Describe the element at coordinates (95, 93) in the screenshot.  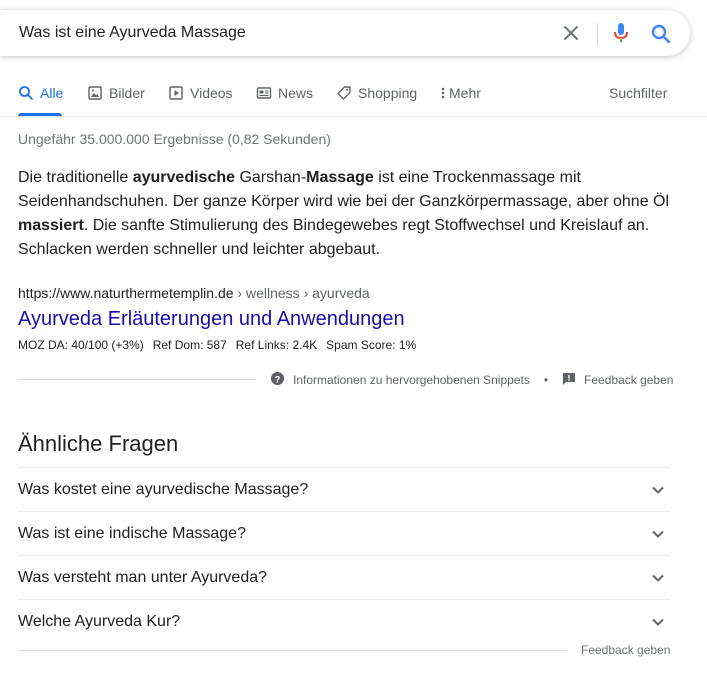
I see `image-icon` at that location.